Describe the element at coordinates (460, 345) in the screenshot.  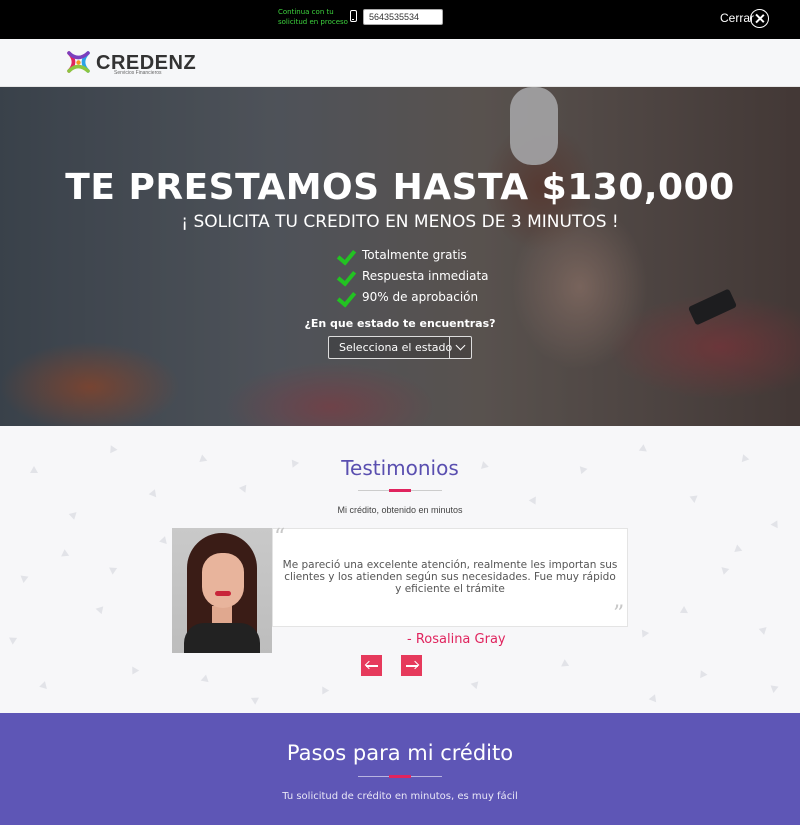
I see `chevron-down-icon` at that location.